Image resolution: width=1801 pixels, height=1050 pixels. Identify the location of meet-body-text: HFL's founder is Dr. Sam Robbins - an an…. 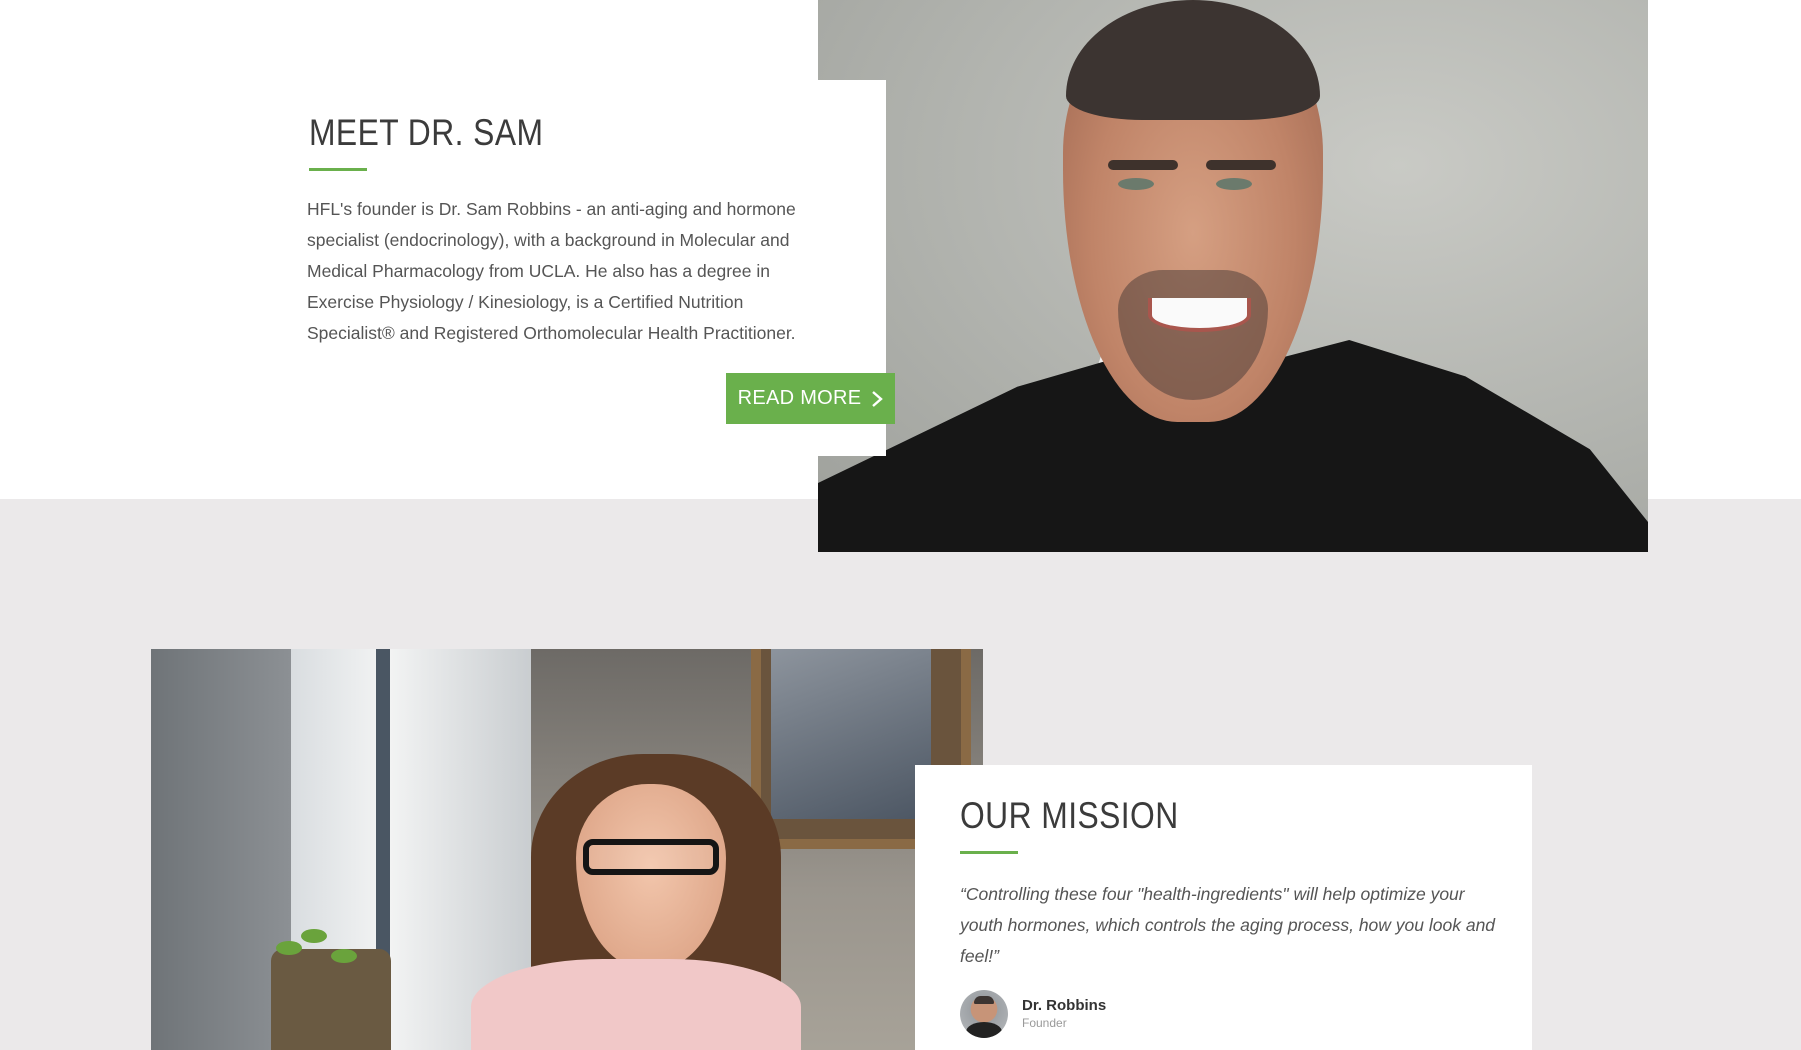
(551, 271).